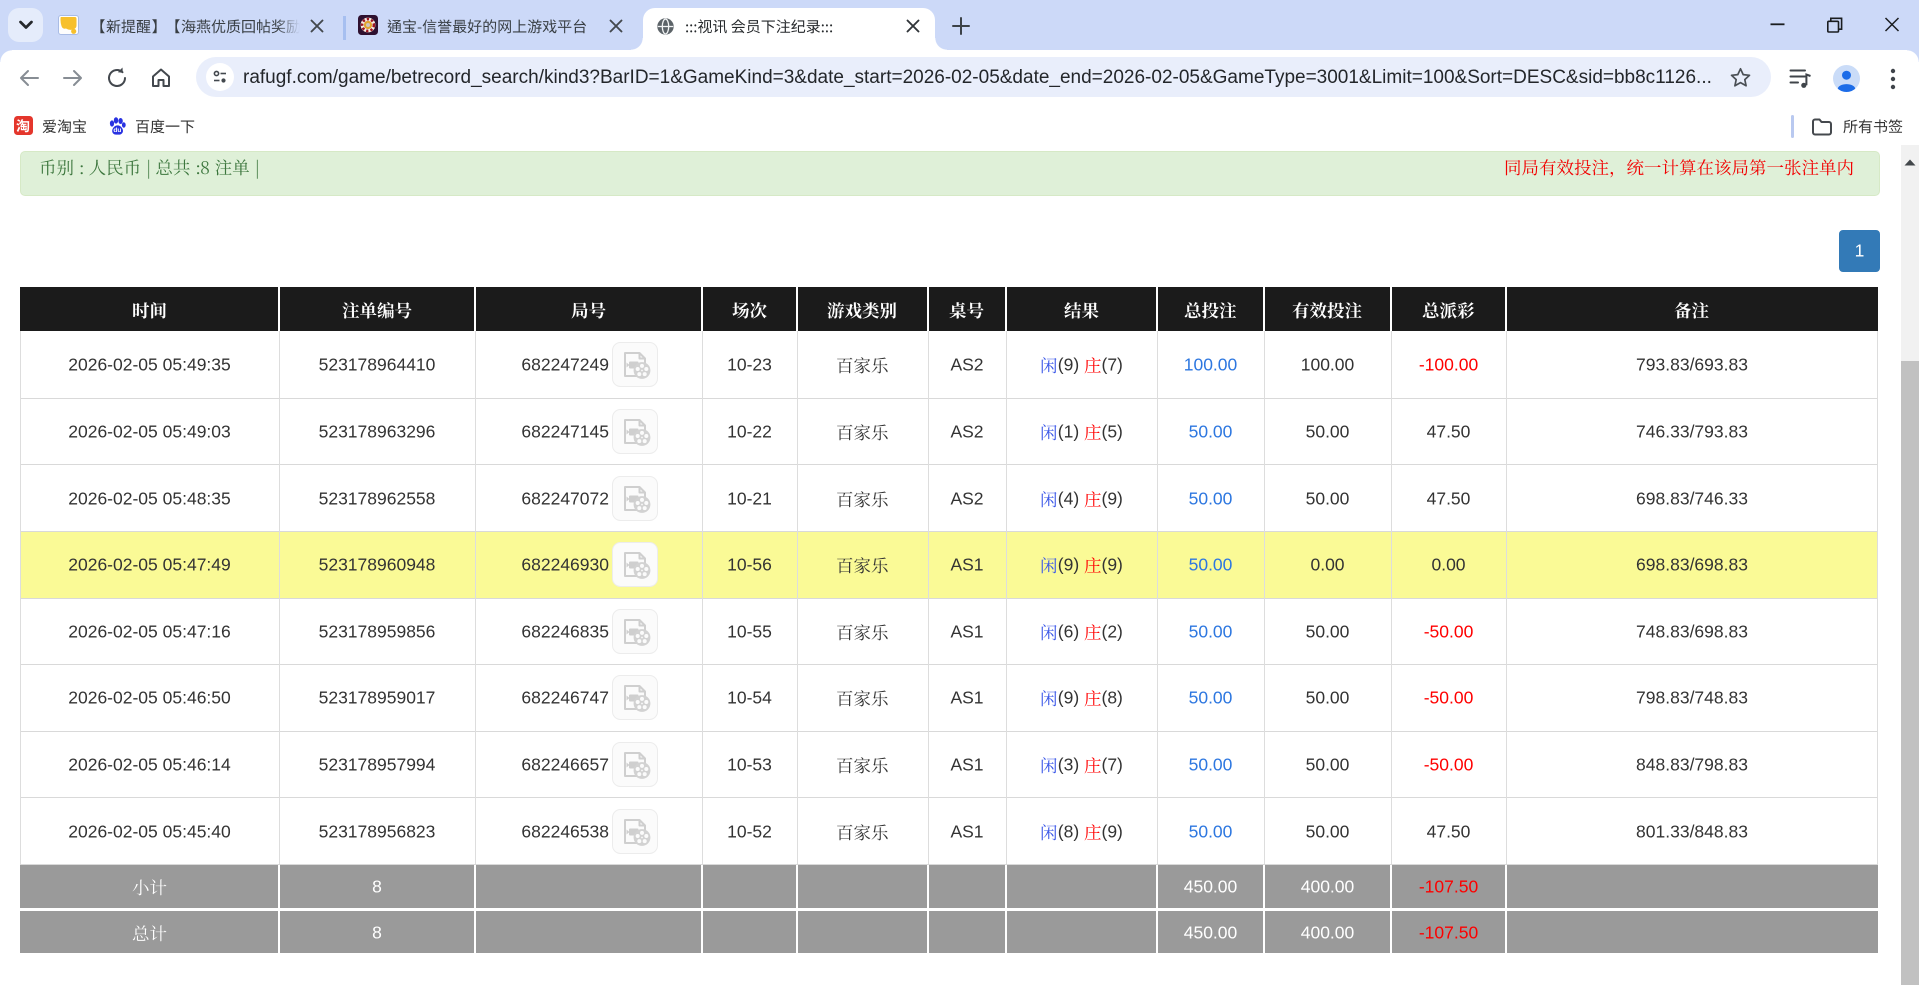 This screenshot has height=985, width=1919. Describe the element at coordinates (117, 130) in the screenshot. I see `svg-text: du` at that location.